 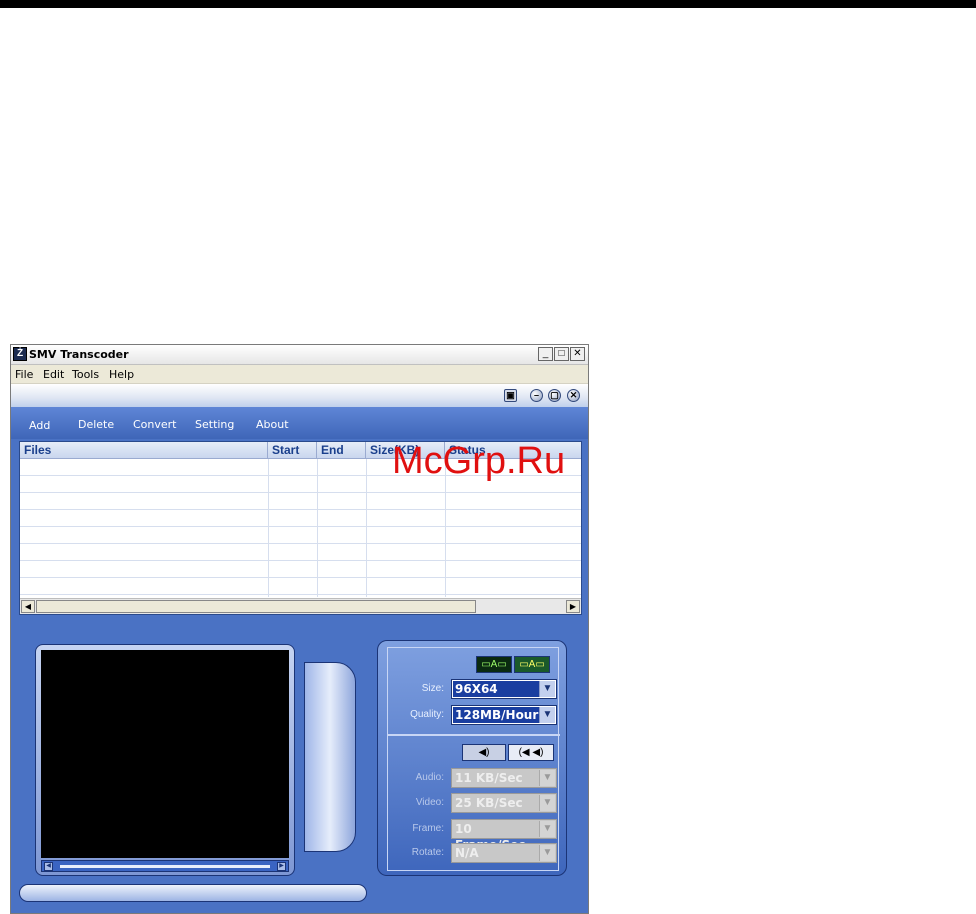 What do you see at coordinates (24, 374) in the screenshot?
I see `menu-file: File` at bounding box center [24, 374].